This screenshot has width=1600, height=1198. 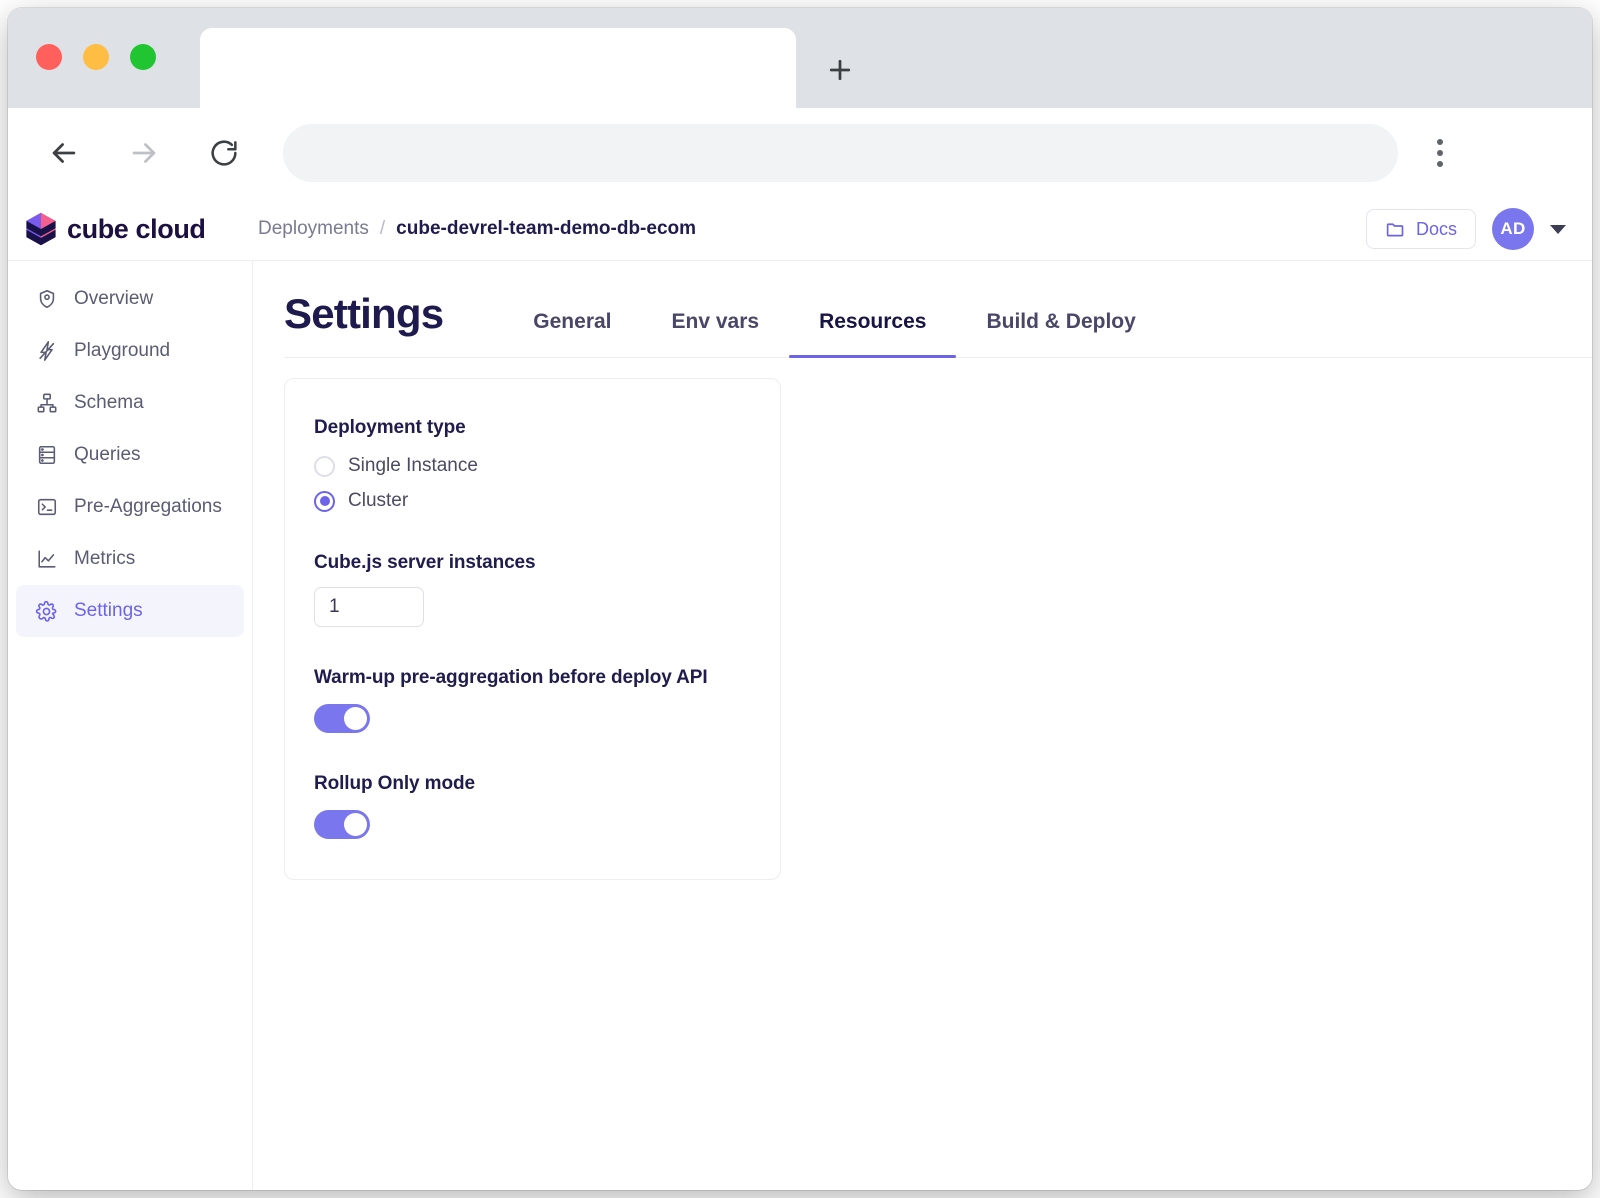 What do you see at coordinates (873, 321) in the screenshot?
I see `tab-label: Resources` at bounding box center [873, 321].